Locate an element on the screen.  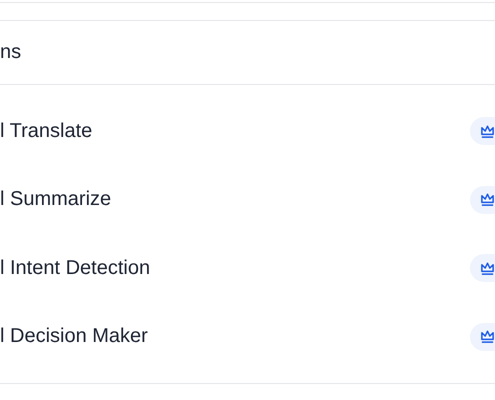
item-label: l Decision Maker is located at coordinates (74, 336).